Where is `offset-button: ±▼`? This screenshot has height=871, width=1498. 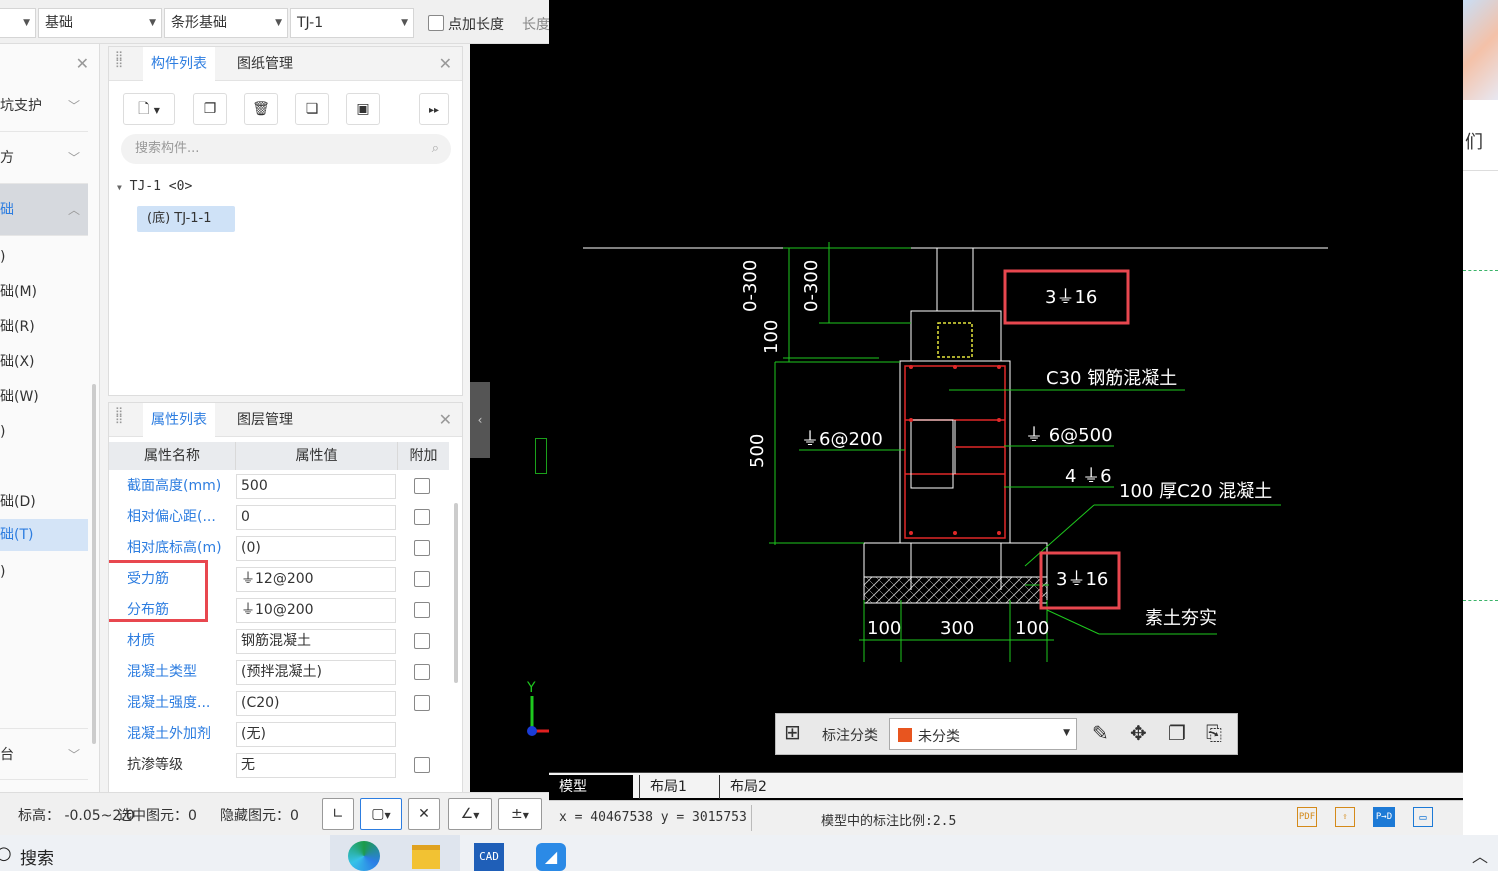
offset-button: ±▼ is located at coordinates (520, 814).